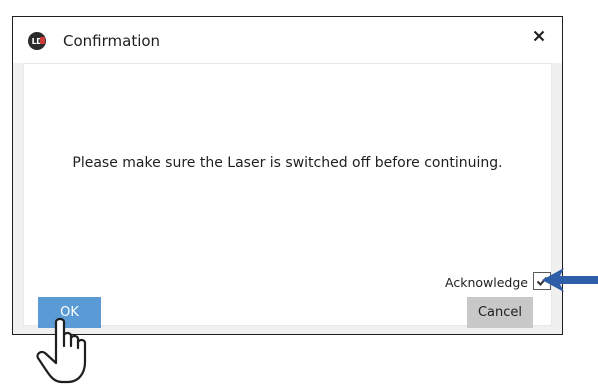  I want to click on app-logo-accent, so click(42, 40).